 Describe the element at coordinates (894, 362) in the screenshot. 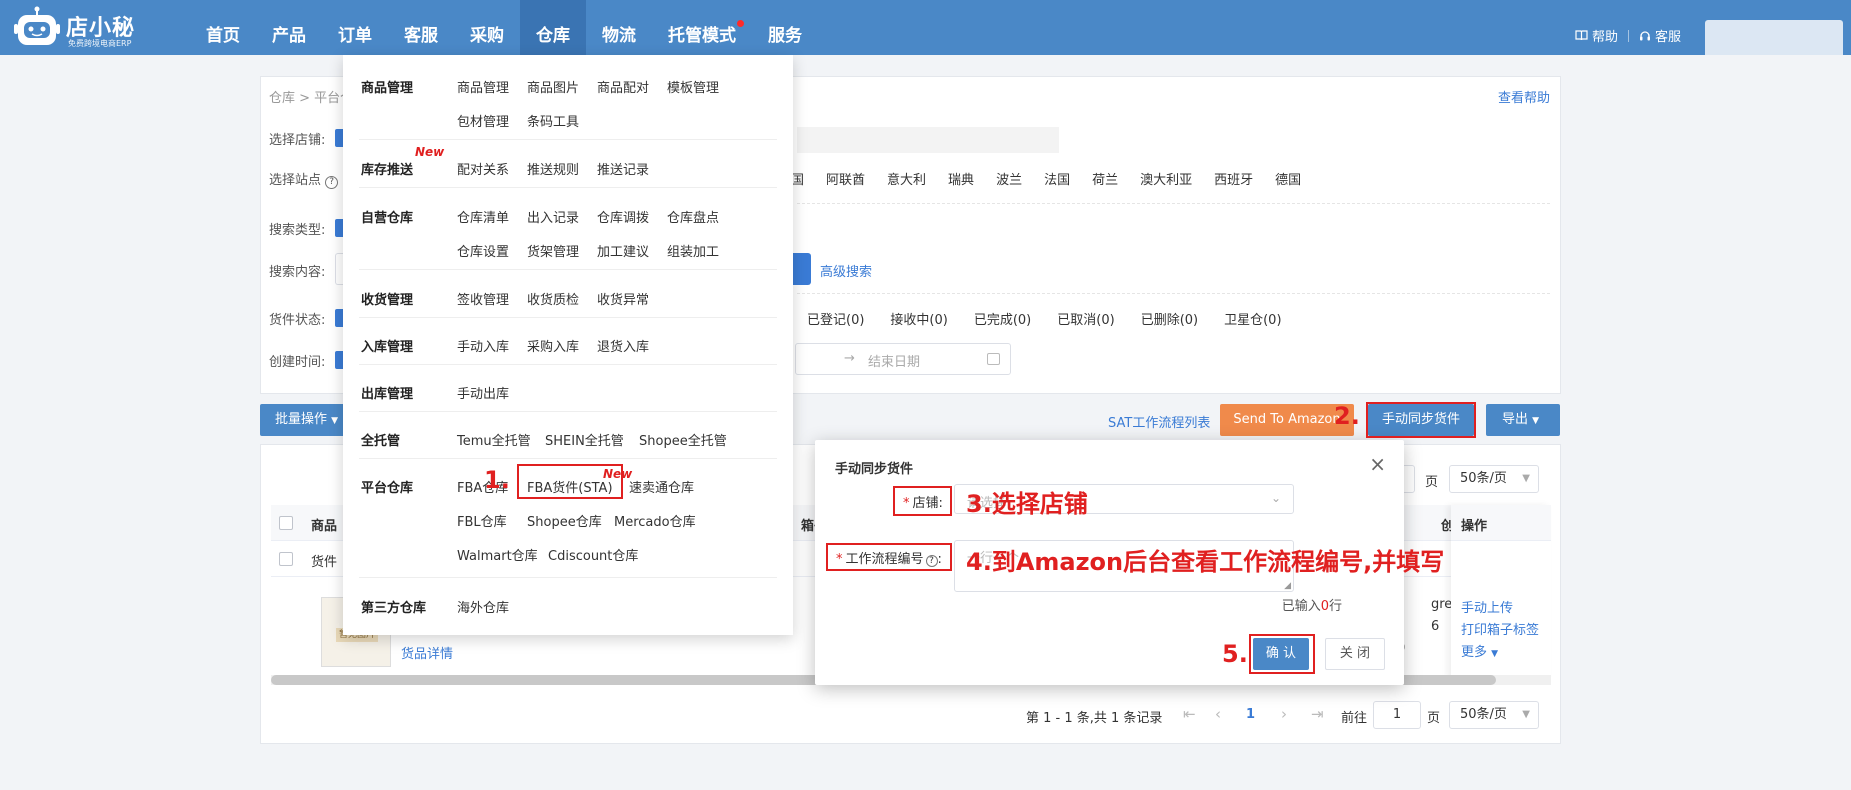

I see `end-date-placeholder: 结束日期` at that location.